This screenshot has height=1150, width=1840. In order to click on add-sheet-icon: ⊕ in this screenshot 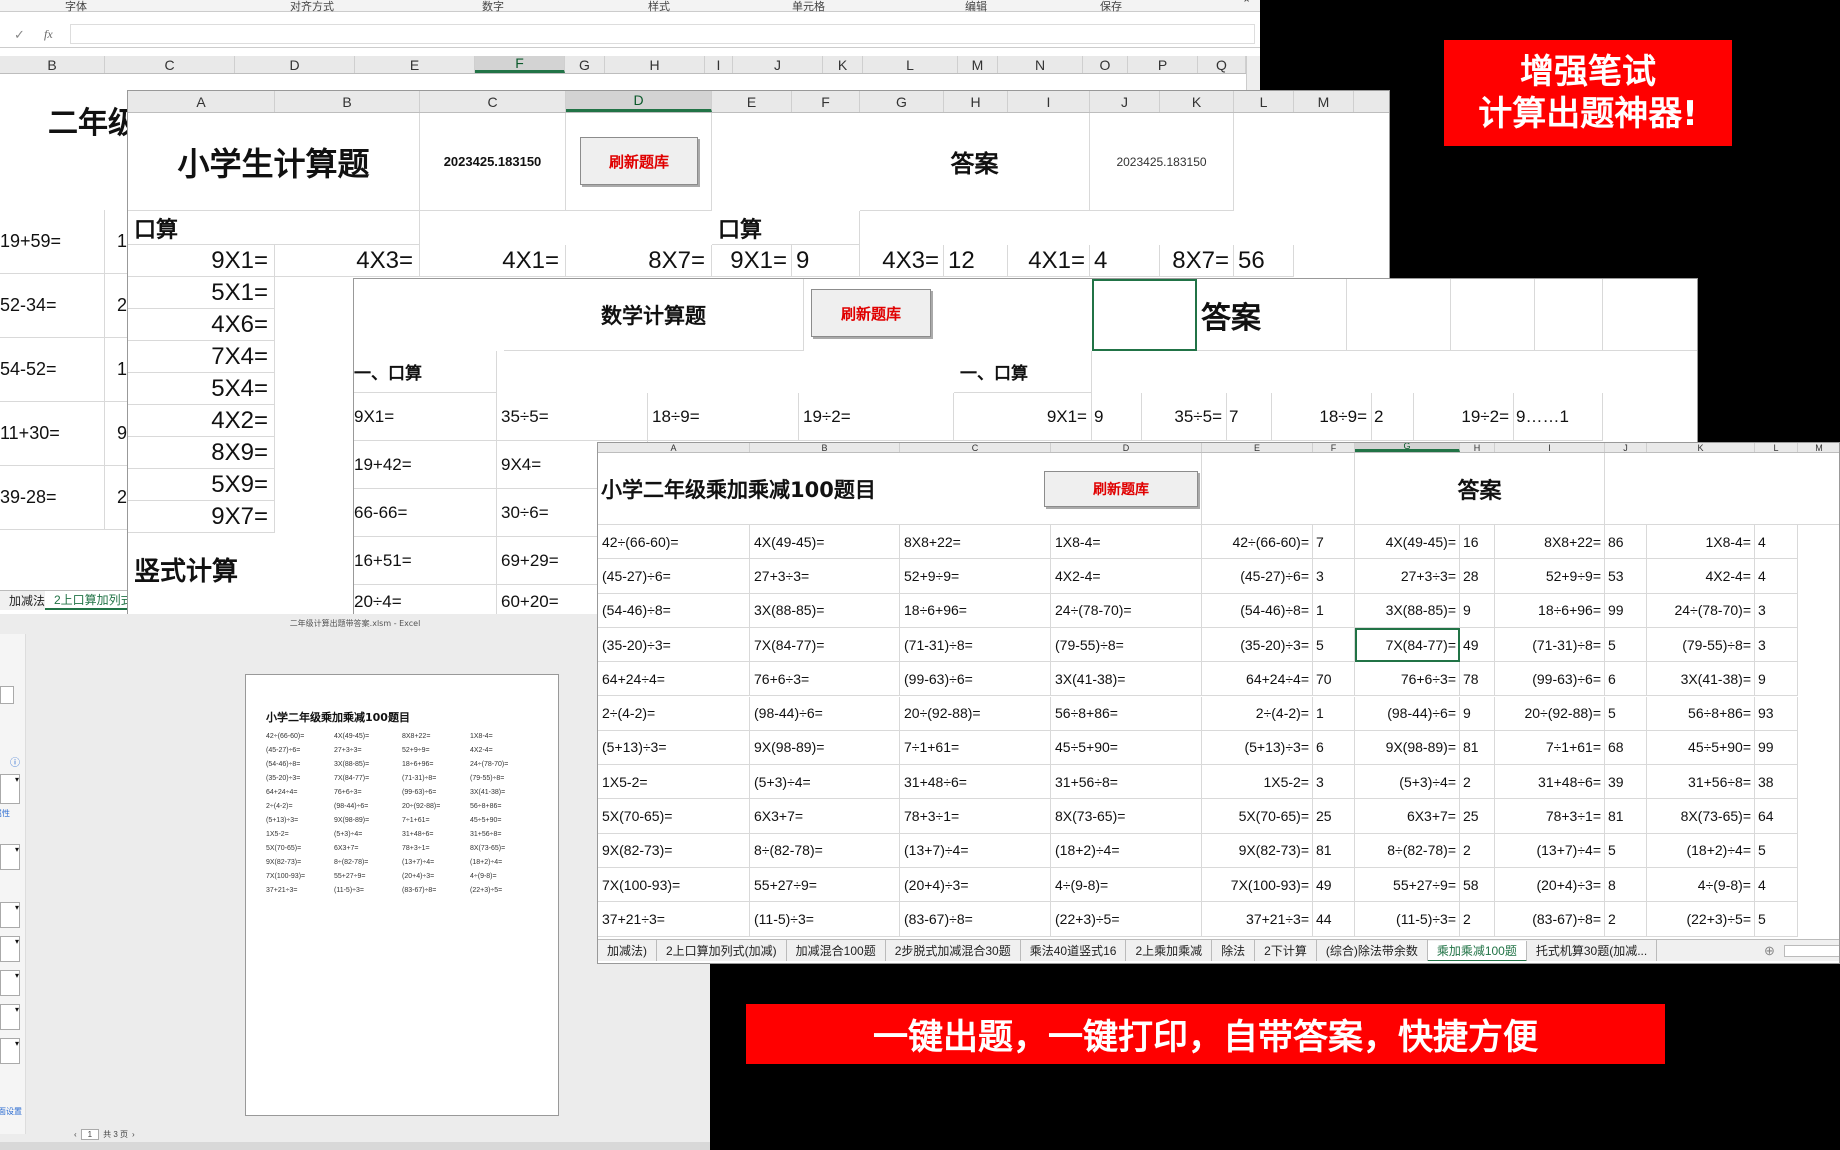, I will do `click(1769, 951)`.